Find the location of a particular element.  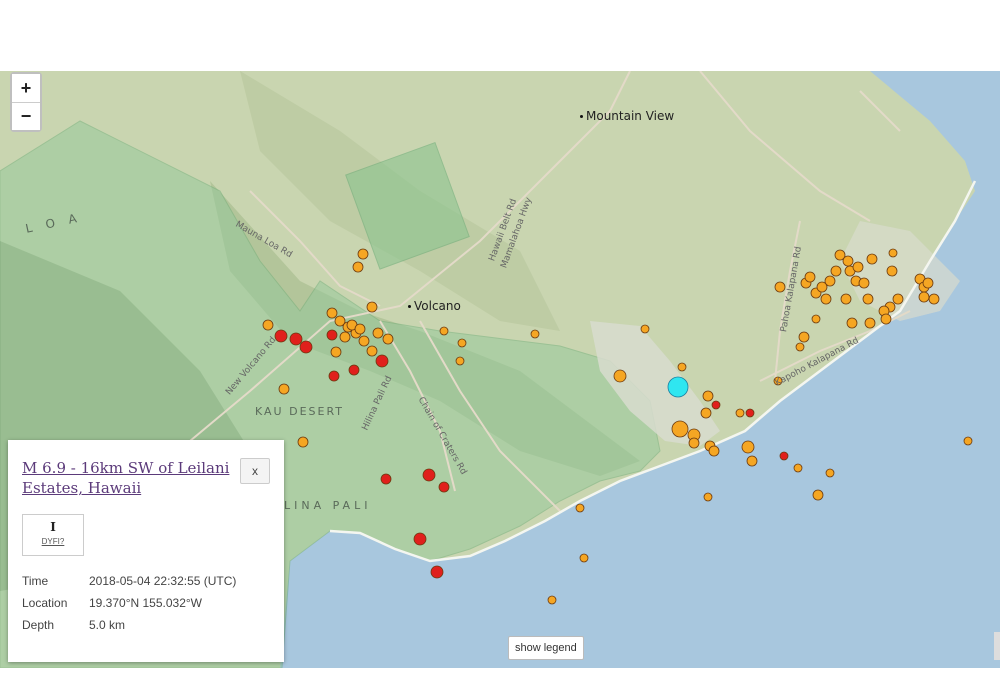

detail-value: 19.370°N 155.032°W is located at coordinates (146, 603).